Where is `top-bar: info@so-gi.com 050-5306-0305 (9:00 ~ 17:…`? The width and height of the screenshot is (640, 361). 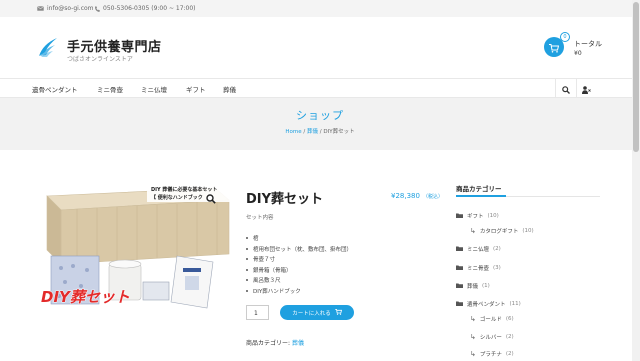 top-bar: info@so-gi.com 050-5306-0305 (9:00 ~ 17:… is located at coordinates (320, 8).